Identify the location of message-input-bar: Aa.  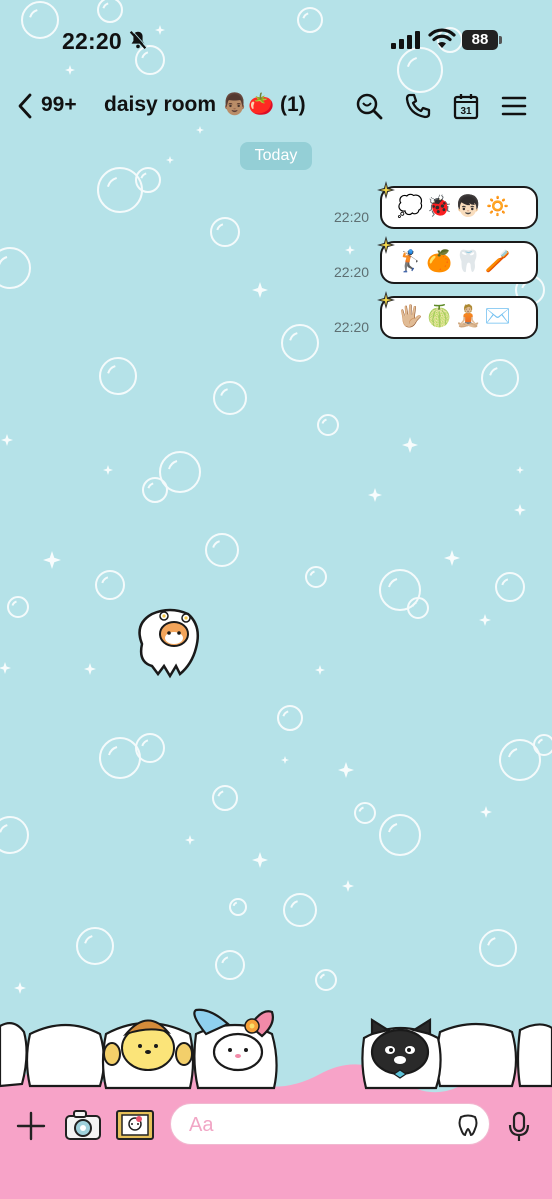
(276, 1142).